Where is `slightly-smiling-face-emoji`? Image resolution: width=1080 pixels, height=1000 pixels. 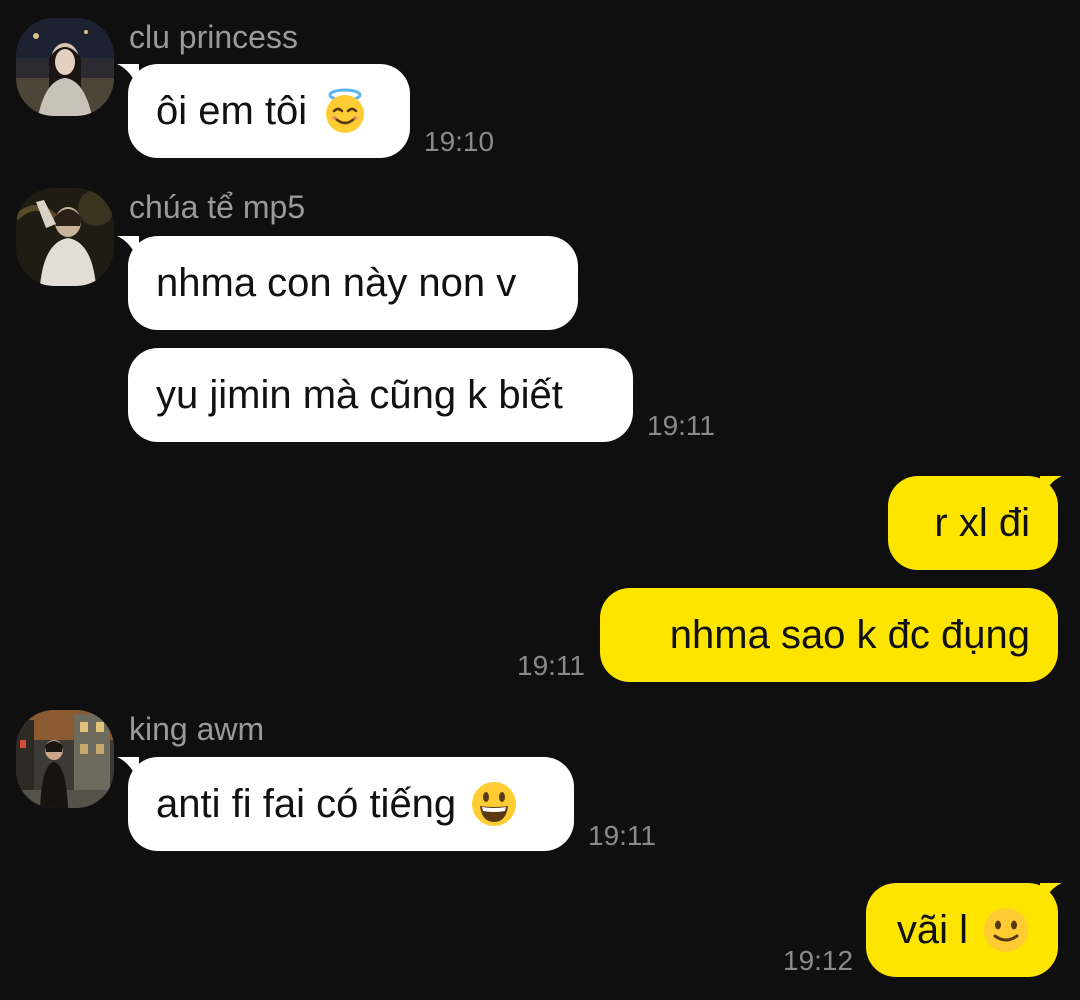
slightly-smiling-face-emoji is located at coordinates (1006, 930).